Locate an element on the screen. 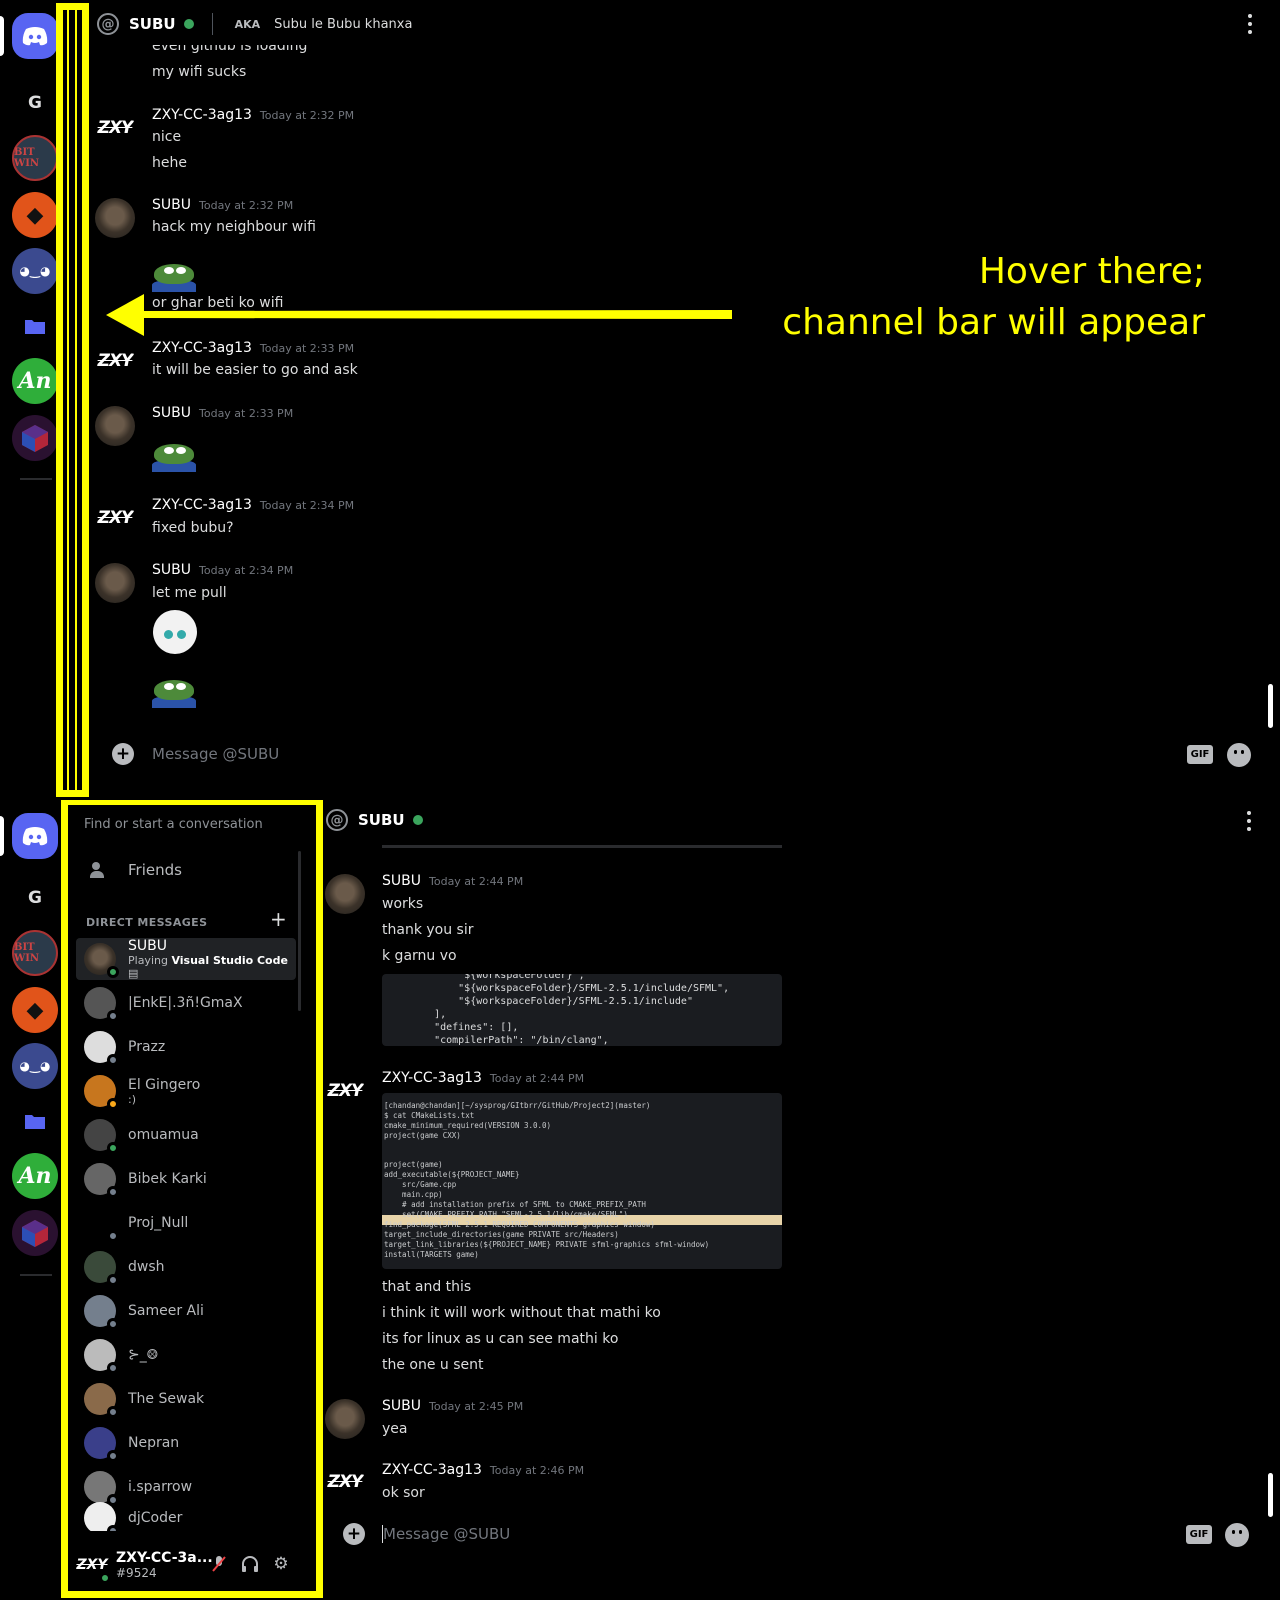 This screenshot has height=1600, width=1280. message-author: SUBU Today at 2:45 PM is located at coordinates (452, 1406).